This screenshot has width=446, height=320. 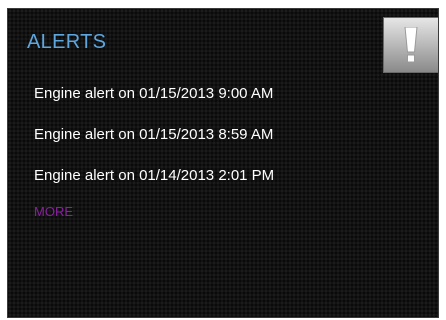 What do you see at coordinates (154, 104) in the screenshot?
I see `alert-item: Engine alert on 01/15/2013 9:00 AM` at bounding box center [154, 104].